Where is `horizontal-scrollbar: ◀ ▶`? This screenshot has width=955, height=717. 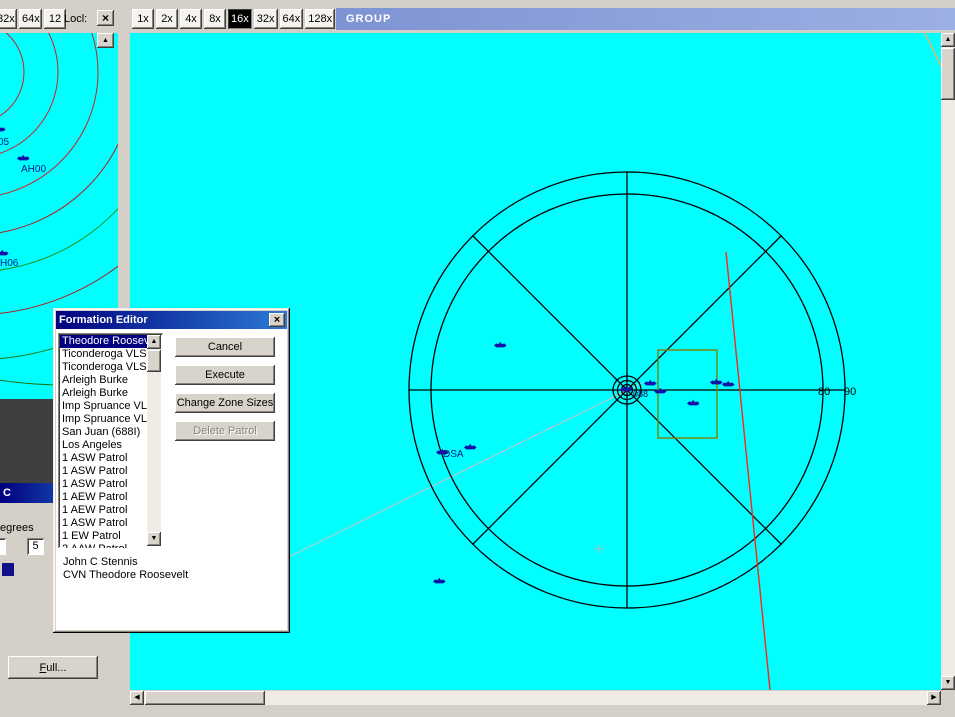 horizontal-scrollbar: ◀ ▶ is located at coordinates (535, 698).